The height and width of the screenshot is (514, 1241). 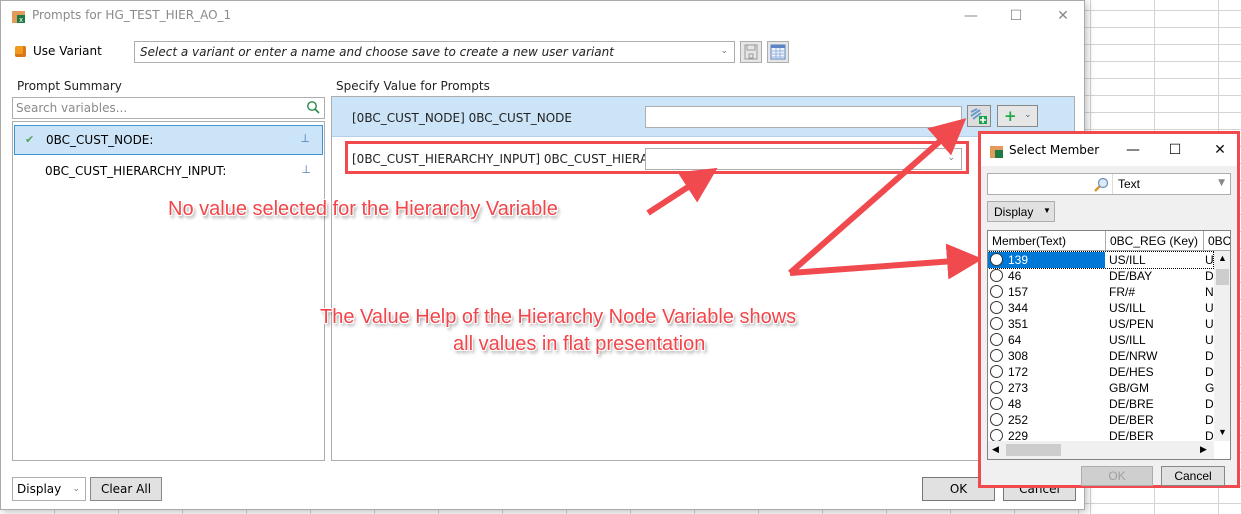 What do you see at coordinates (1193, 476) in the screenshot?
I see `member-cancel-button: Cancel` at bounding box center [1193, 476].